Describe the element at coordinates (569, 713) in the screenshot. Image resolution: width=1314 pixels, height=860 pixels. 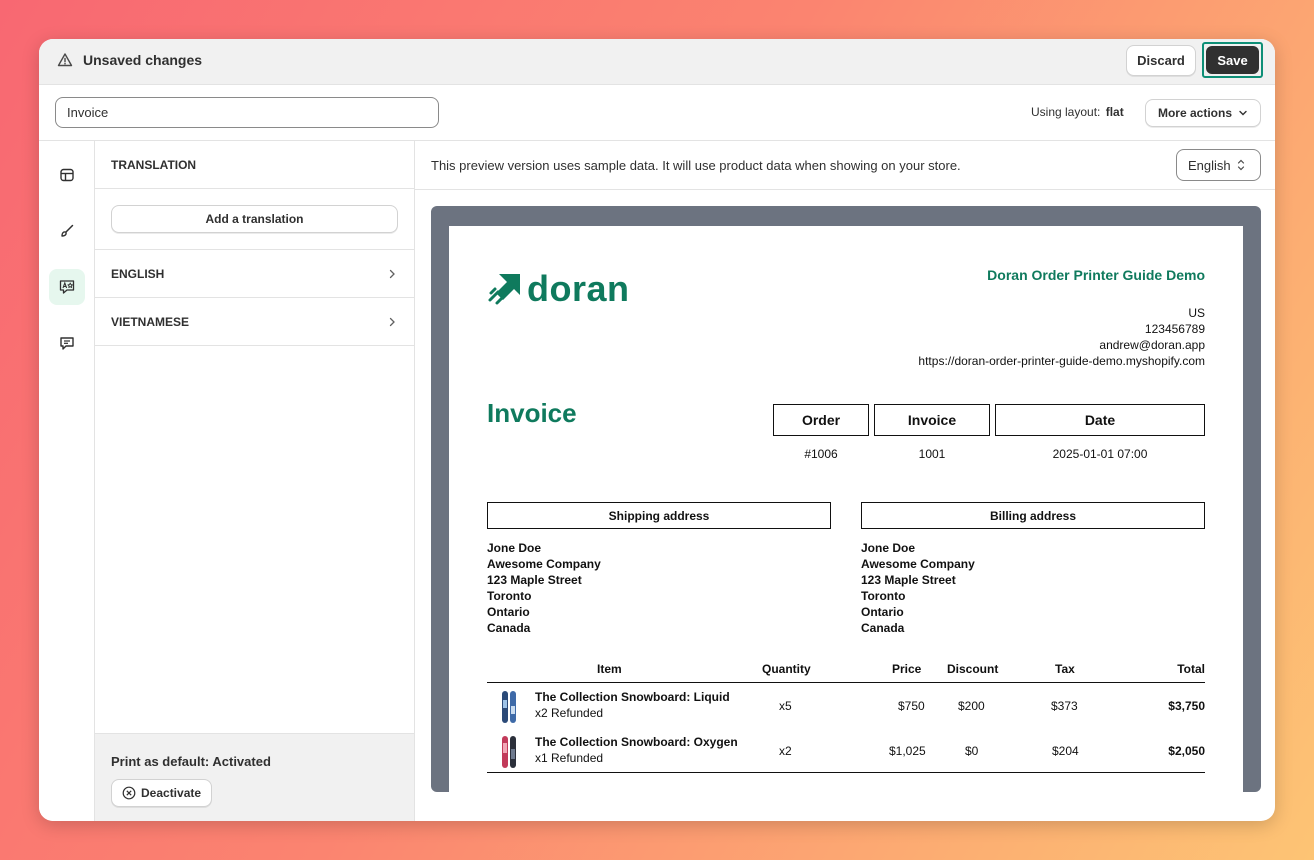
I see `product-refund-note: x2 Refunded` at that location.